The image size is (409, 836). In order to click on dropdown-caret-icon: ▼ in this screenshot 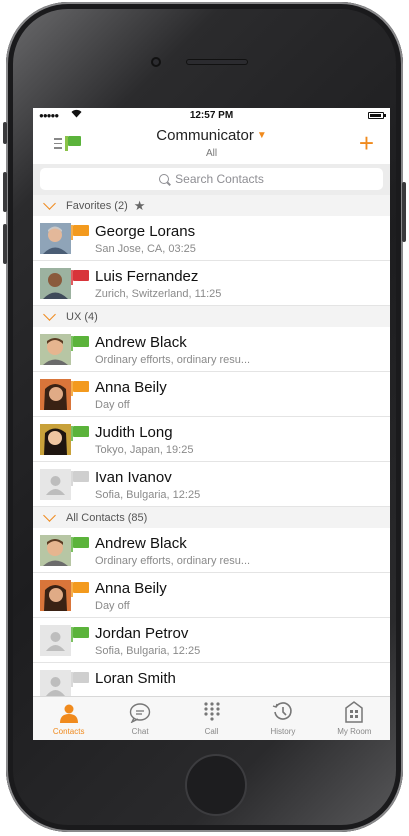, I will do `click(261, 135)`.